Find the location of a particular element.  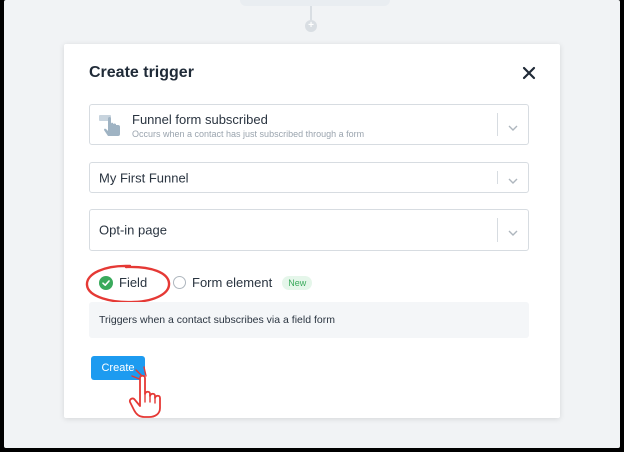

funnel-select: My First Funnel is located at coordinates (309, 177).